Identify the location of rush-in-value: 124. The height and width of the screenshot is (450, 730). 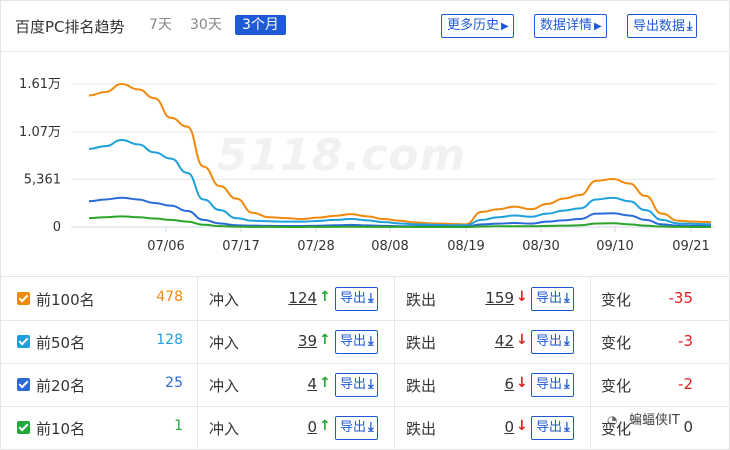
(295, 298).